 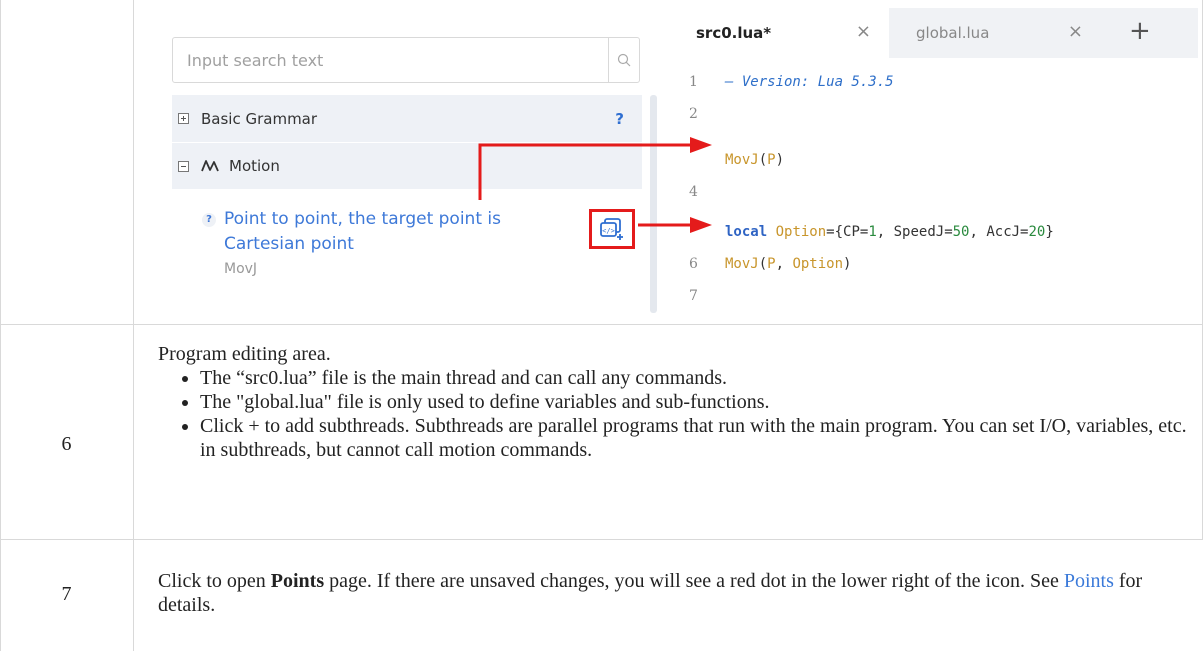 I want to click on tab-global: global.lua ×, so click(x=995, y=33).